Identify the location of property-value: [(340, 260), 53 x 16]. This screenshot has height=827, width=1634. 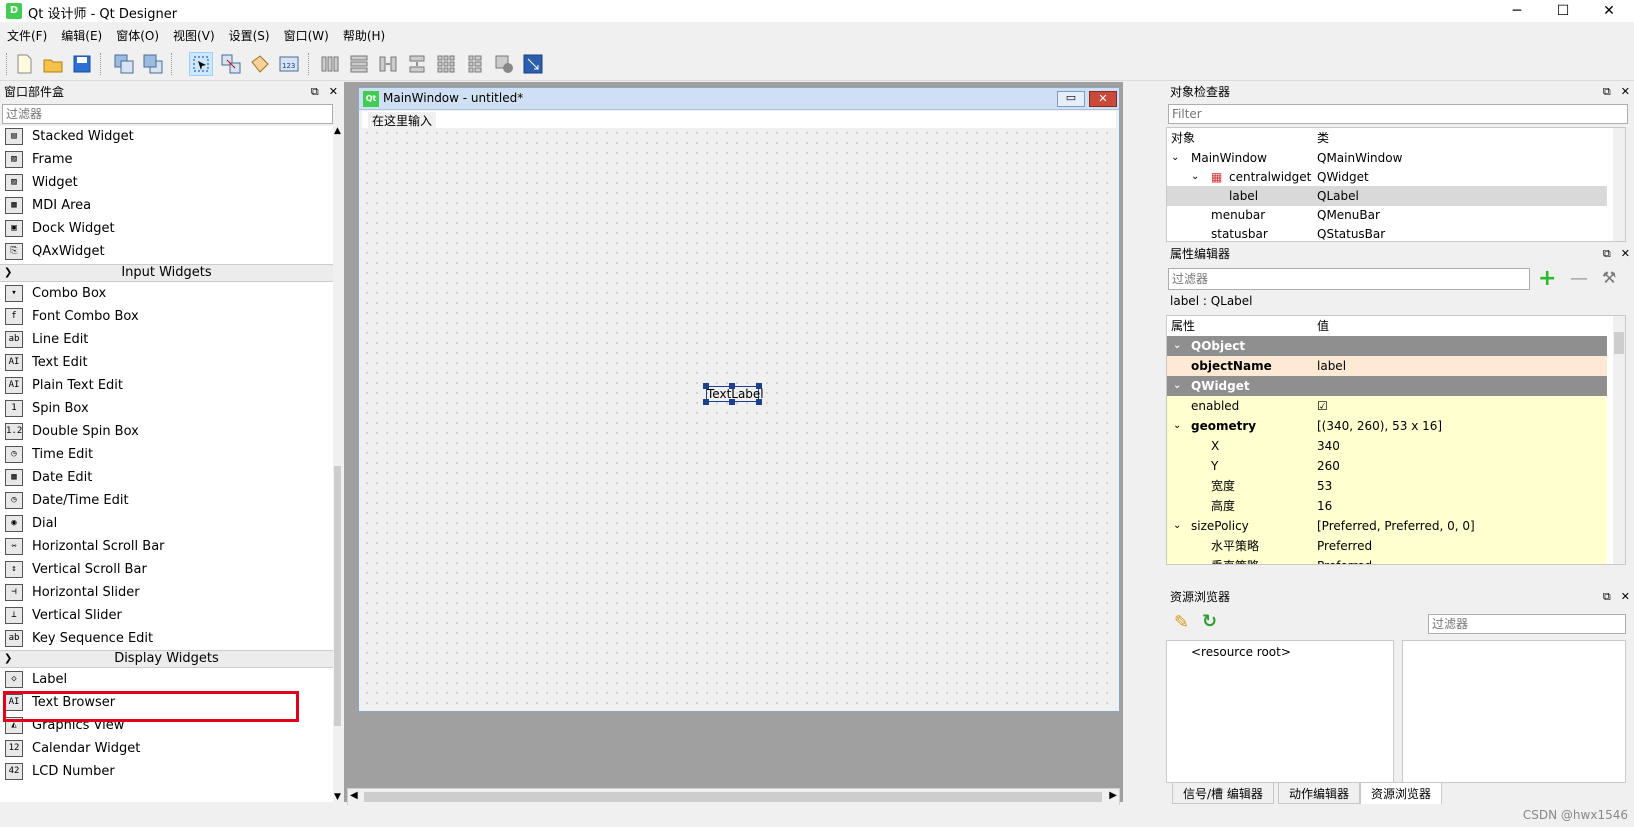
(1379, 426).